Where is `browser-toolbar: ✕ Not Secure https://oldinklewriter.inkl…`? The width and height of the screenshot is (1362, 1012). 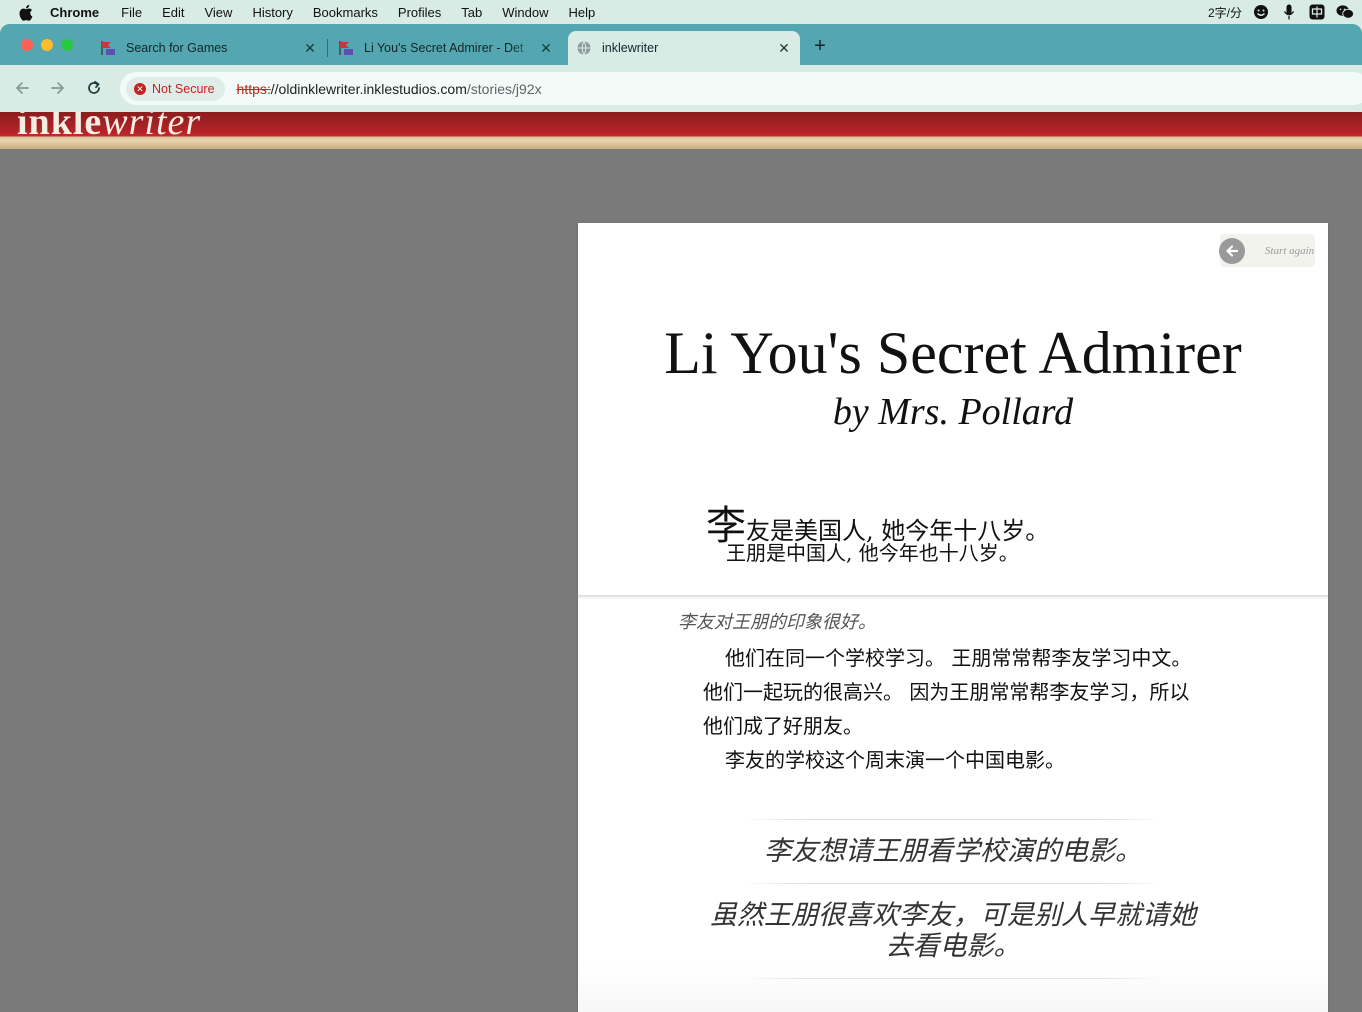
browser-toolbar: ✕ Not Secure https://oldinklewriter.inkl… is located at coordinates (681, 88).